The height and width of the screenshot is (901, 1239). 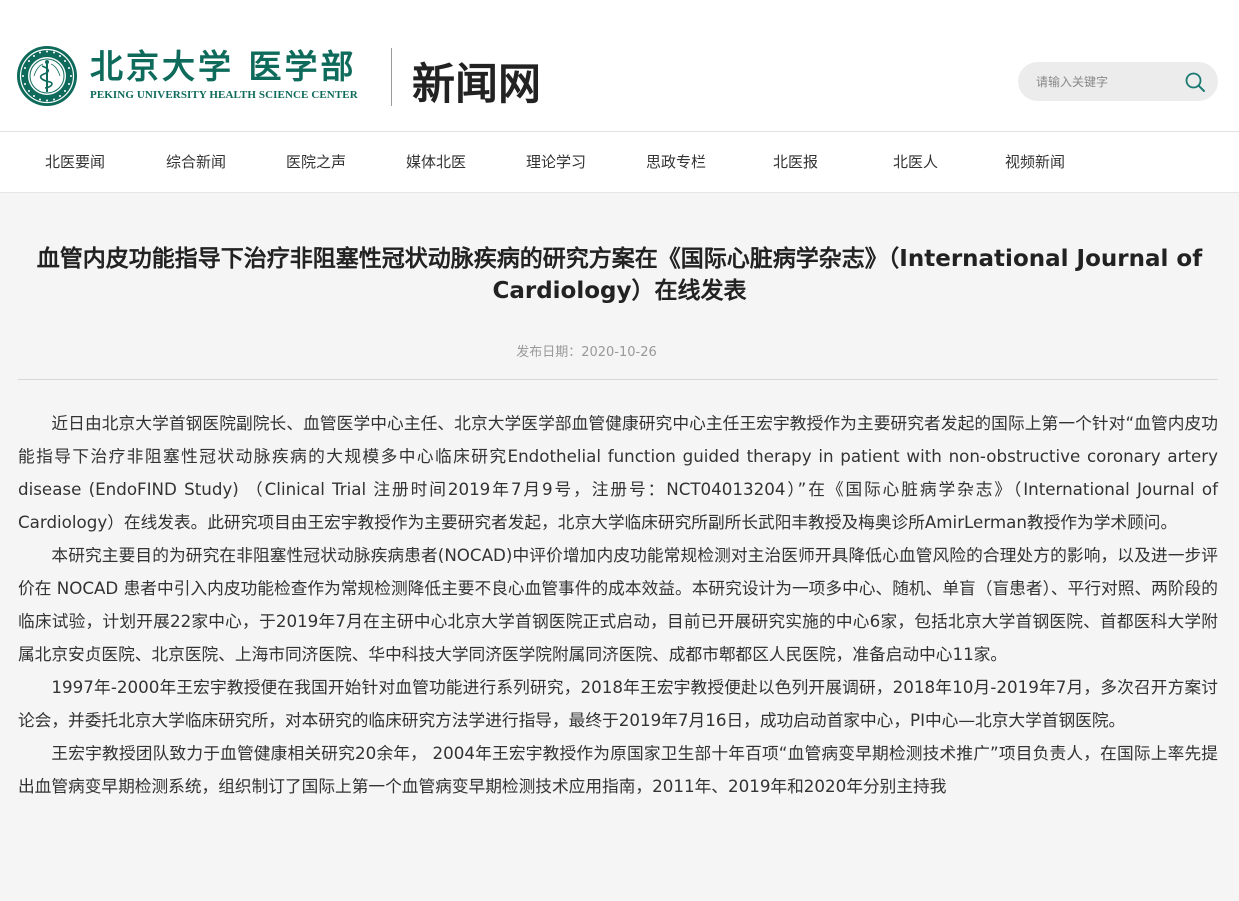 What do you see at coordinates (618, 379) in the screenshot?
I see `title-divider` at bounding box center [618, 379].